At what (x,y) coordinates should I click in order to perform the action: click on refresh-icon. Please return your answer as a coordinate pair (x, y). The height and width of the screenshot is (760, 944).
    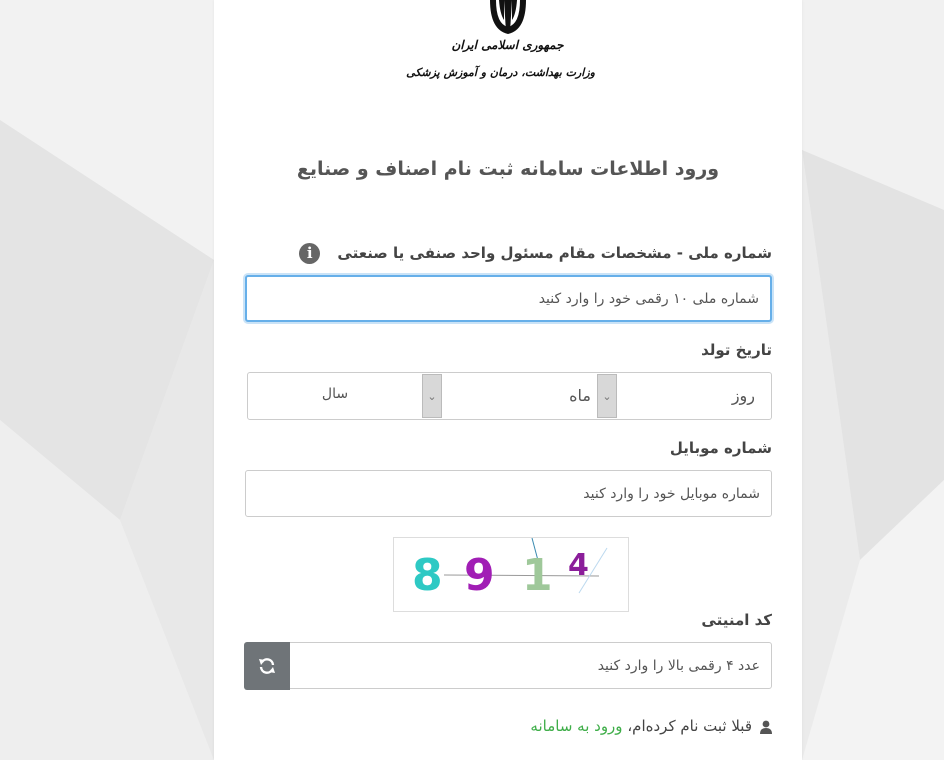
    Looking at the image, I should click on (267, 666).